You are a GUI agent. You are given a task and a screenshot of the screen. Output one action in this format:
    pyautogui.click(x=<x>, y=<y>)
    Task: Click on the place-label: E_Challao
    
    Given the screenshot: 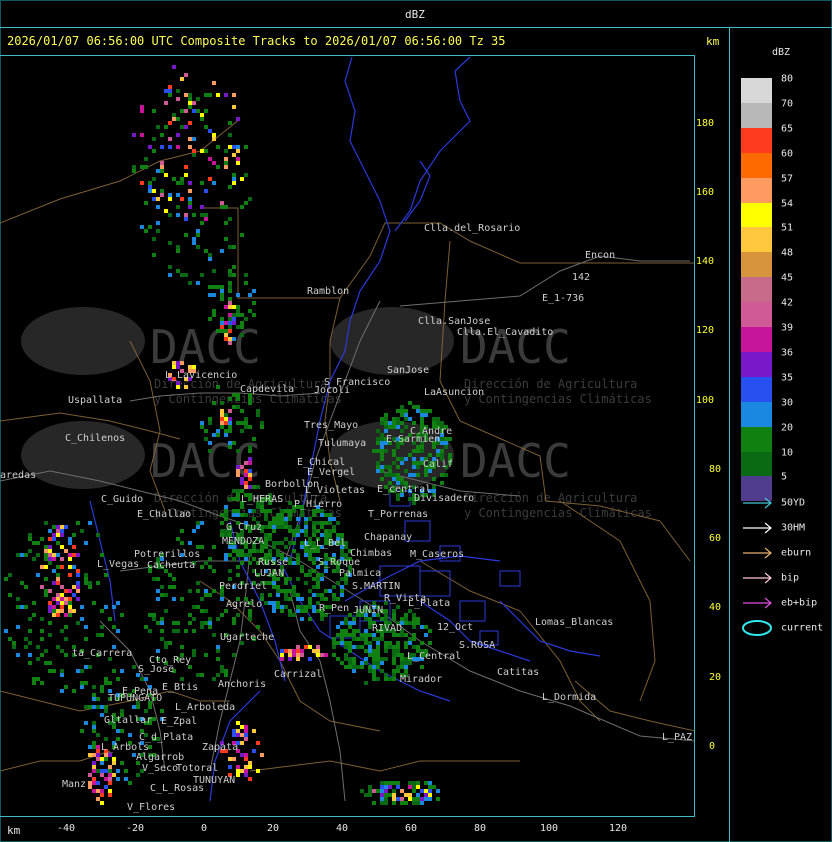 What is the action you would take?
    pyautogui.click(x=164, y=514)
    